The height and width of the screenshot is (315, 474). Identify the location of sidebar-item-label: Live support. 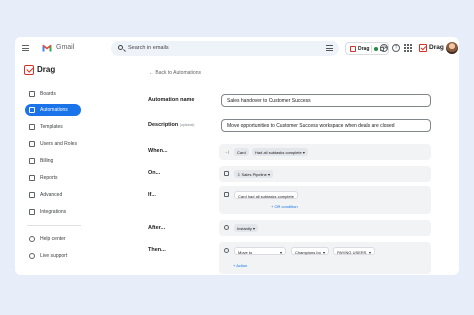
(54, 256).